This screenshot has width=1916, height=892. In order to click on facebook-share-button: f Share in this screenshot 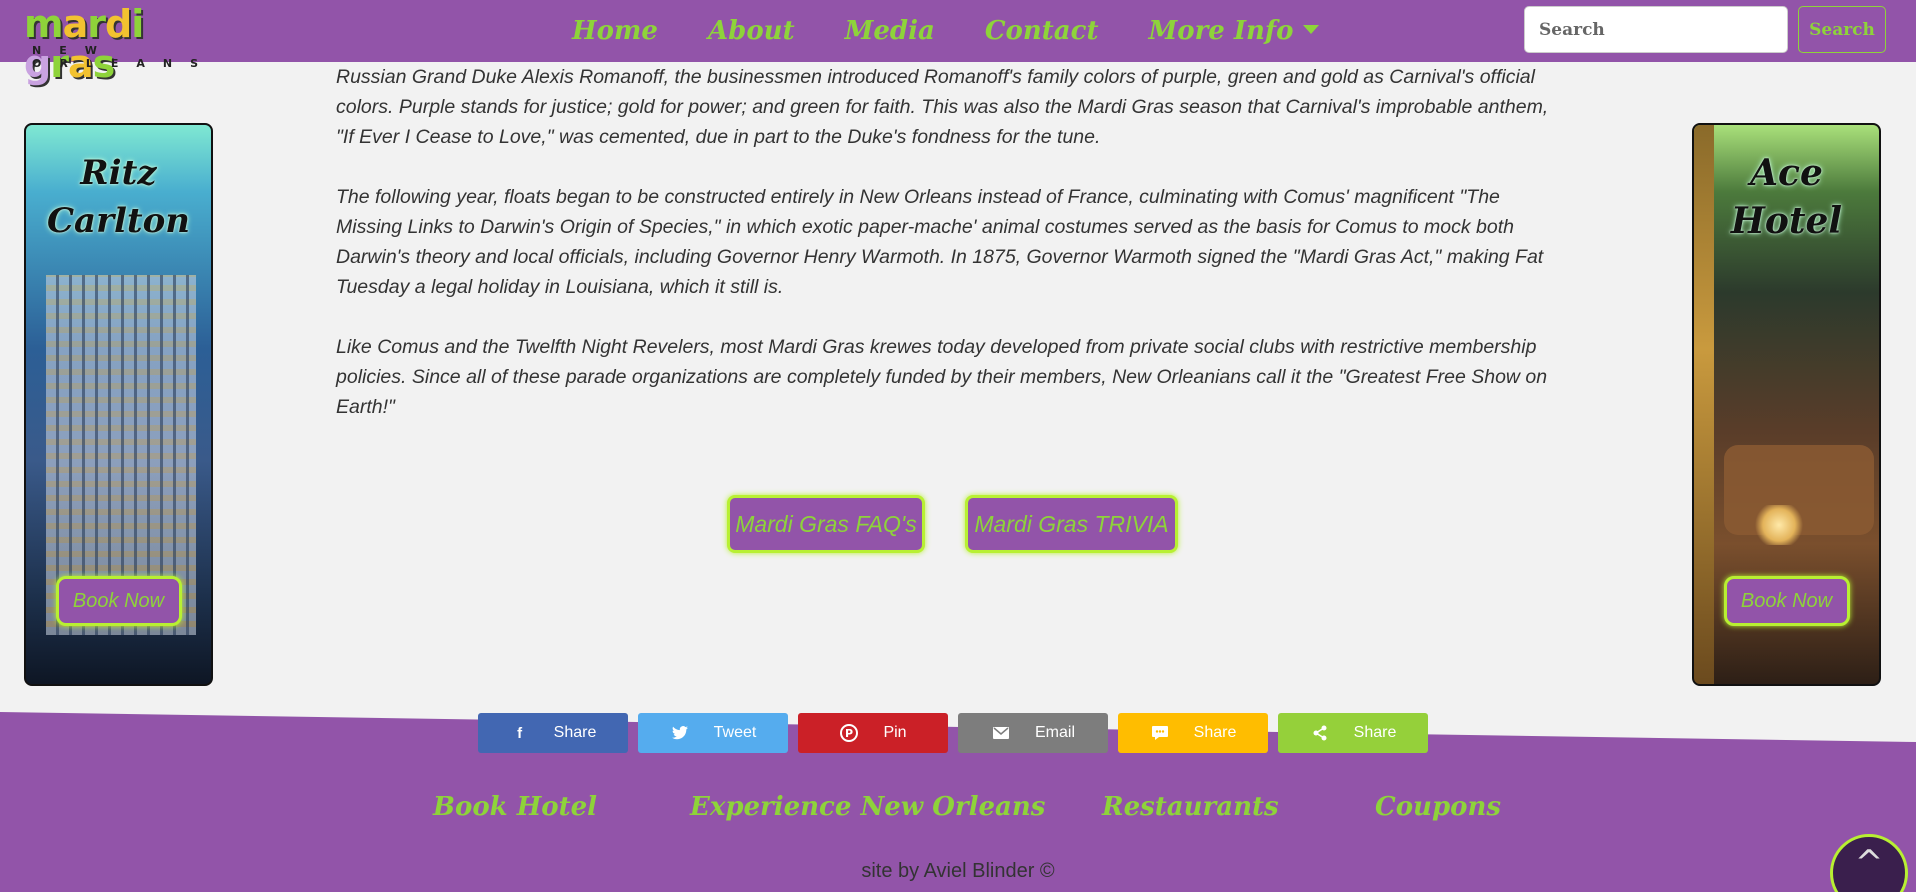, I will do `click(553, 733)`.